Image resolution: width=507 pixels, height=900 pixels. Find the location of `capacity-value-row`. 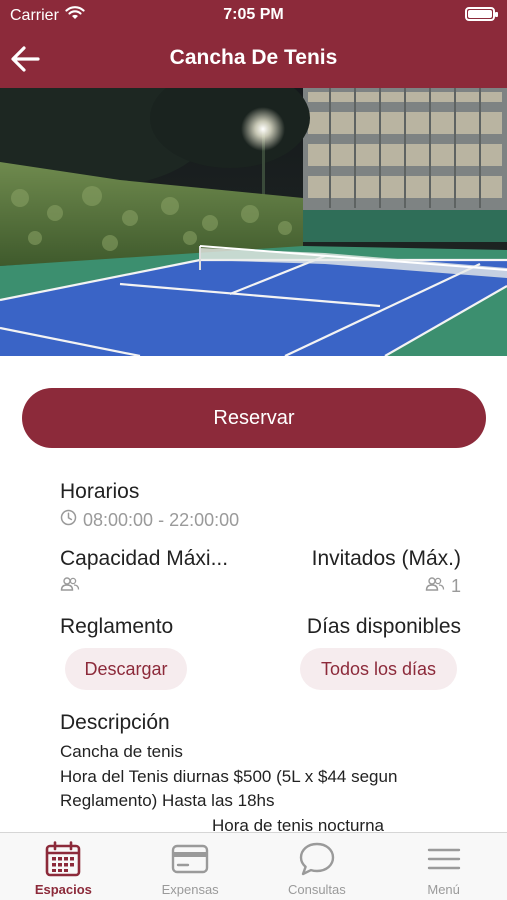

capacity-value-row is located at coordinates (73, 586).